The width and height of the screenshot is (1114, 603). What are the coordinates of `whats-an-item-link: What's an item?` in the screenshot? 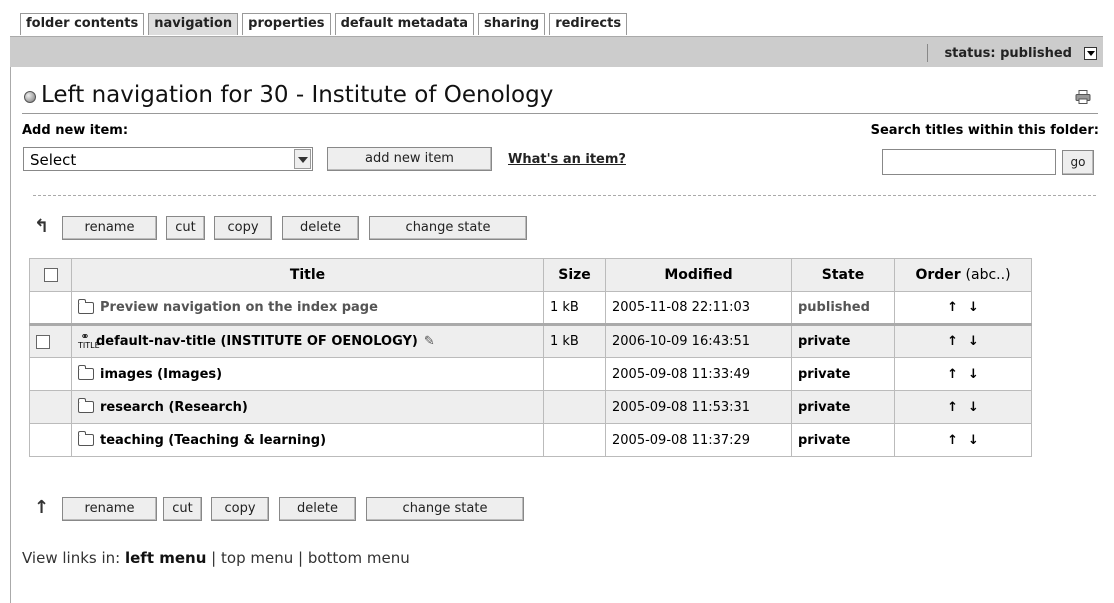 It's located at (567, 159).